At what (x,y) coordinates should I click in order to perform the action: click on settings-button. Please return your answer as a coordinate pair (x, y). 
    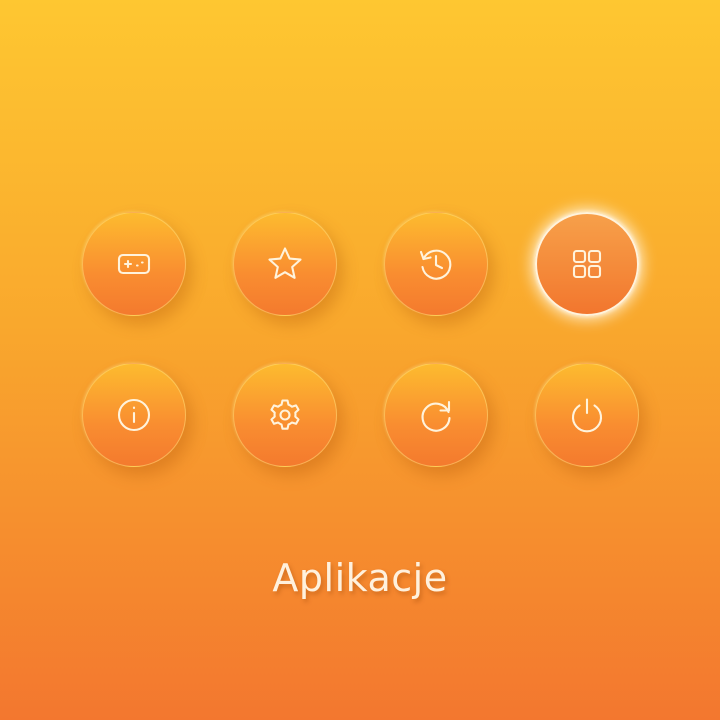
    Looking at the image, I should click on (285, 415).